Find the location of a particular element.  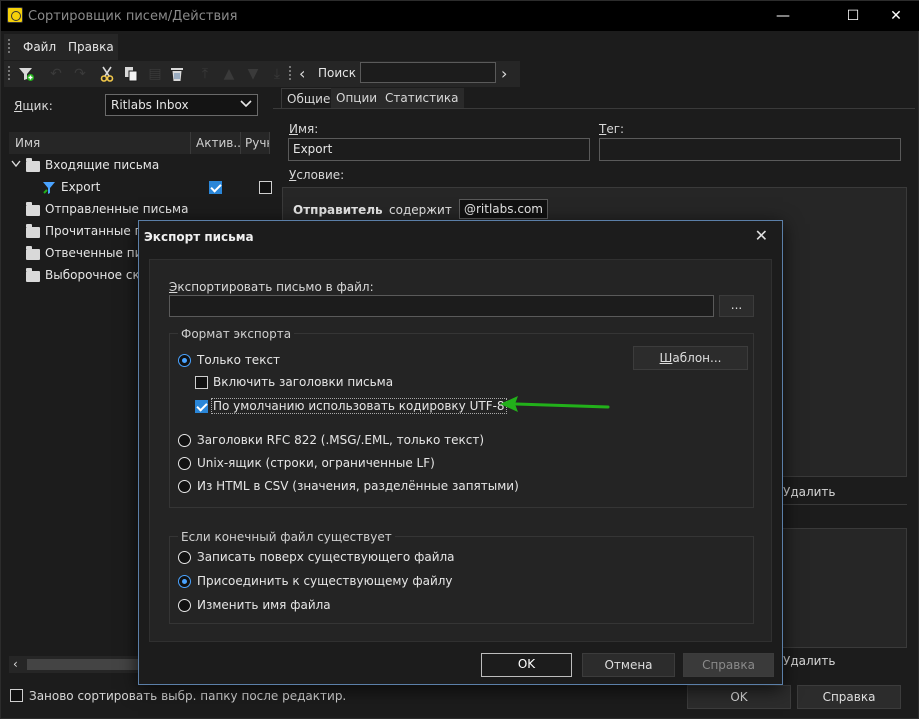

rename-radio is located at coordinates (184, 605).